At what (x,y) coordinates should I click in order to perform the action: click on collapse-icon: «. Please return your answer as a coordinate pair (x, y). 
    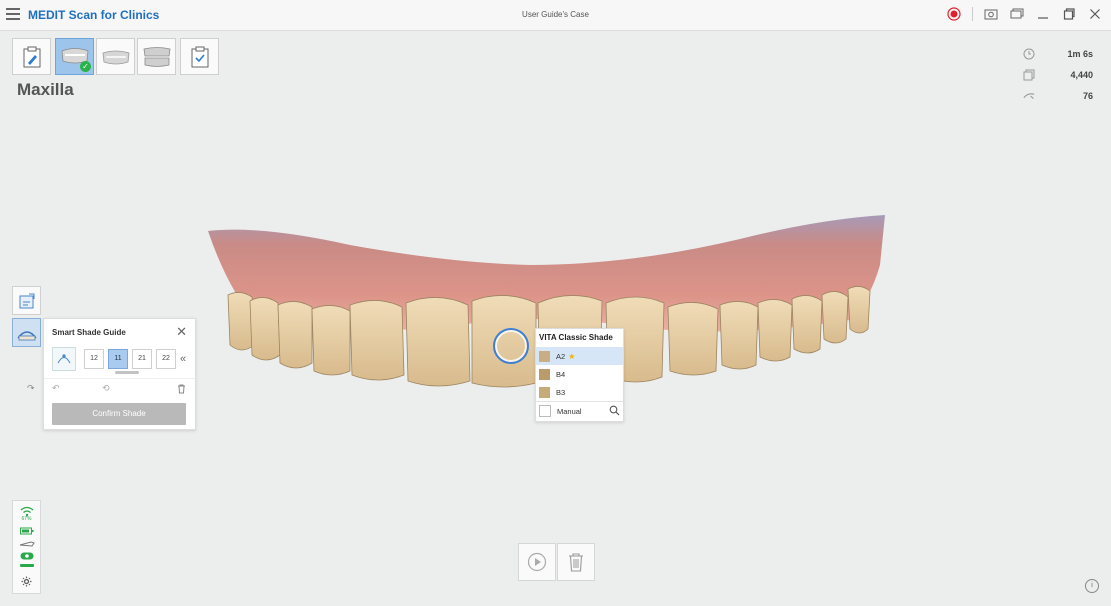
    Looking at the image, I should click on (183, 359).